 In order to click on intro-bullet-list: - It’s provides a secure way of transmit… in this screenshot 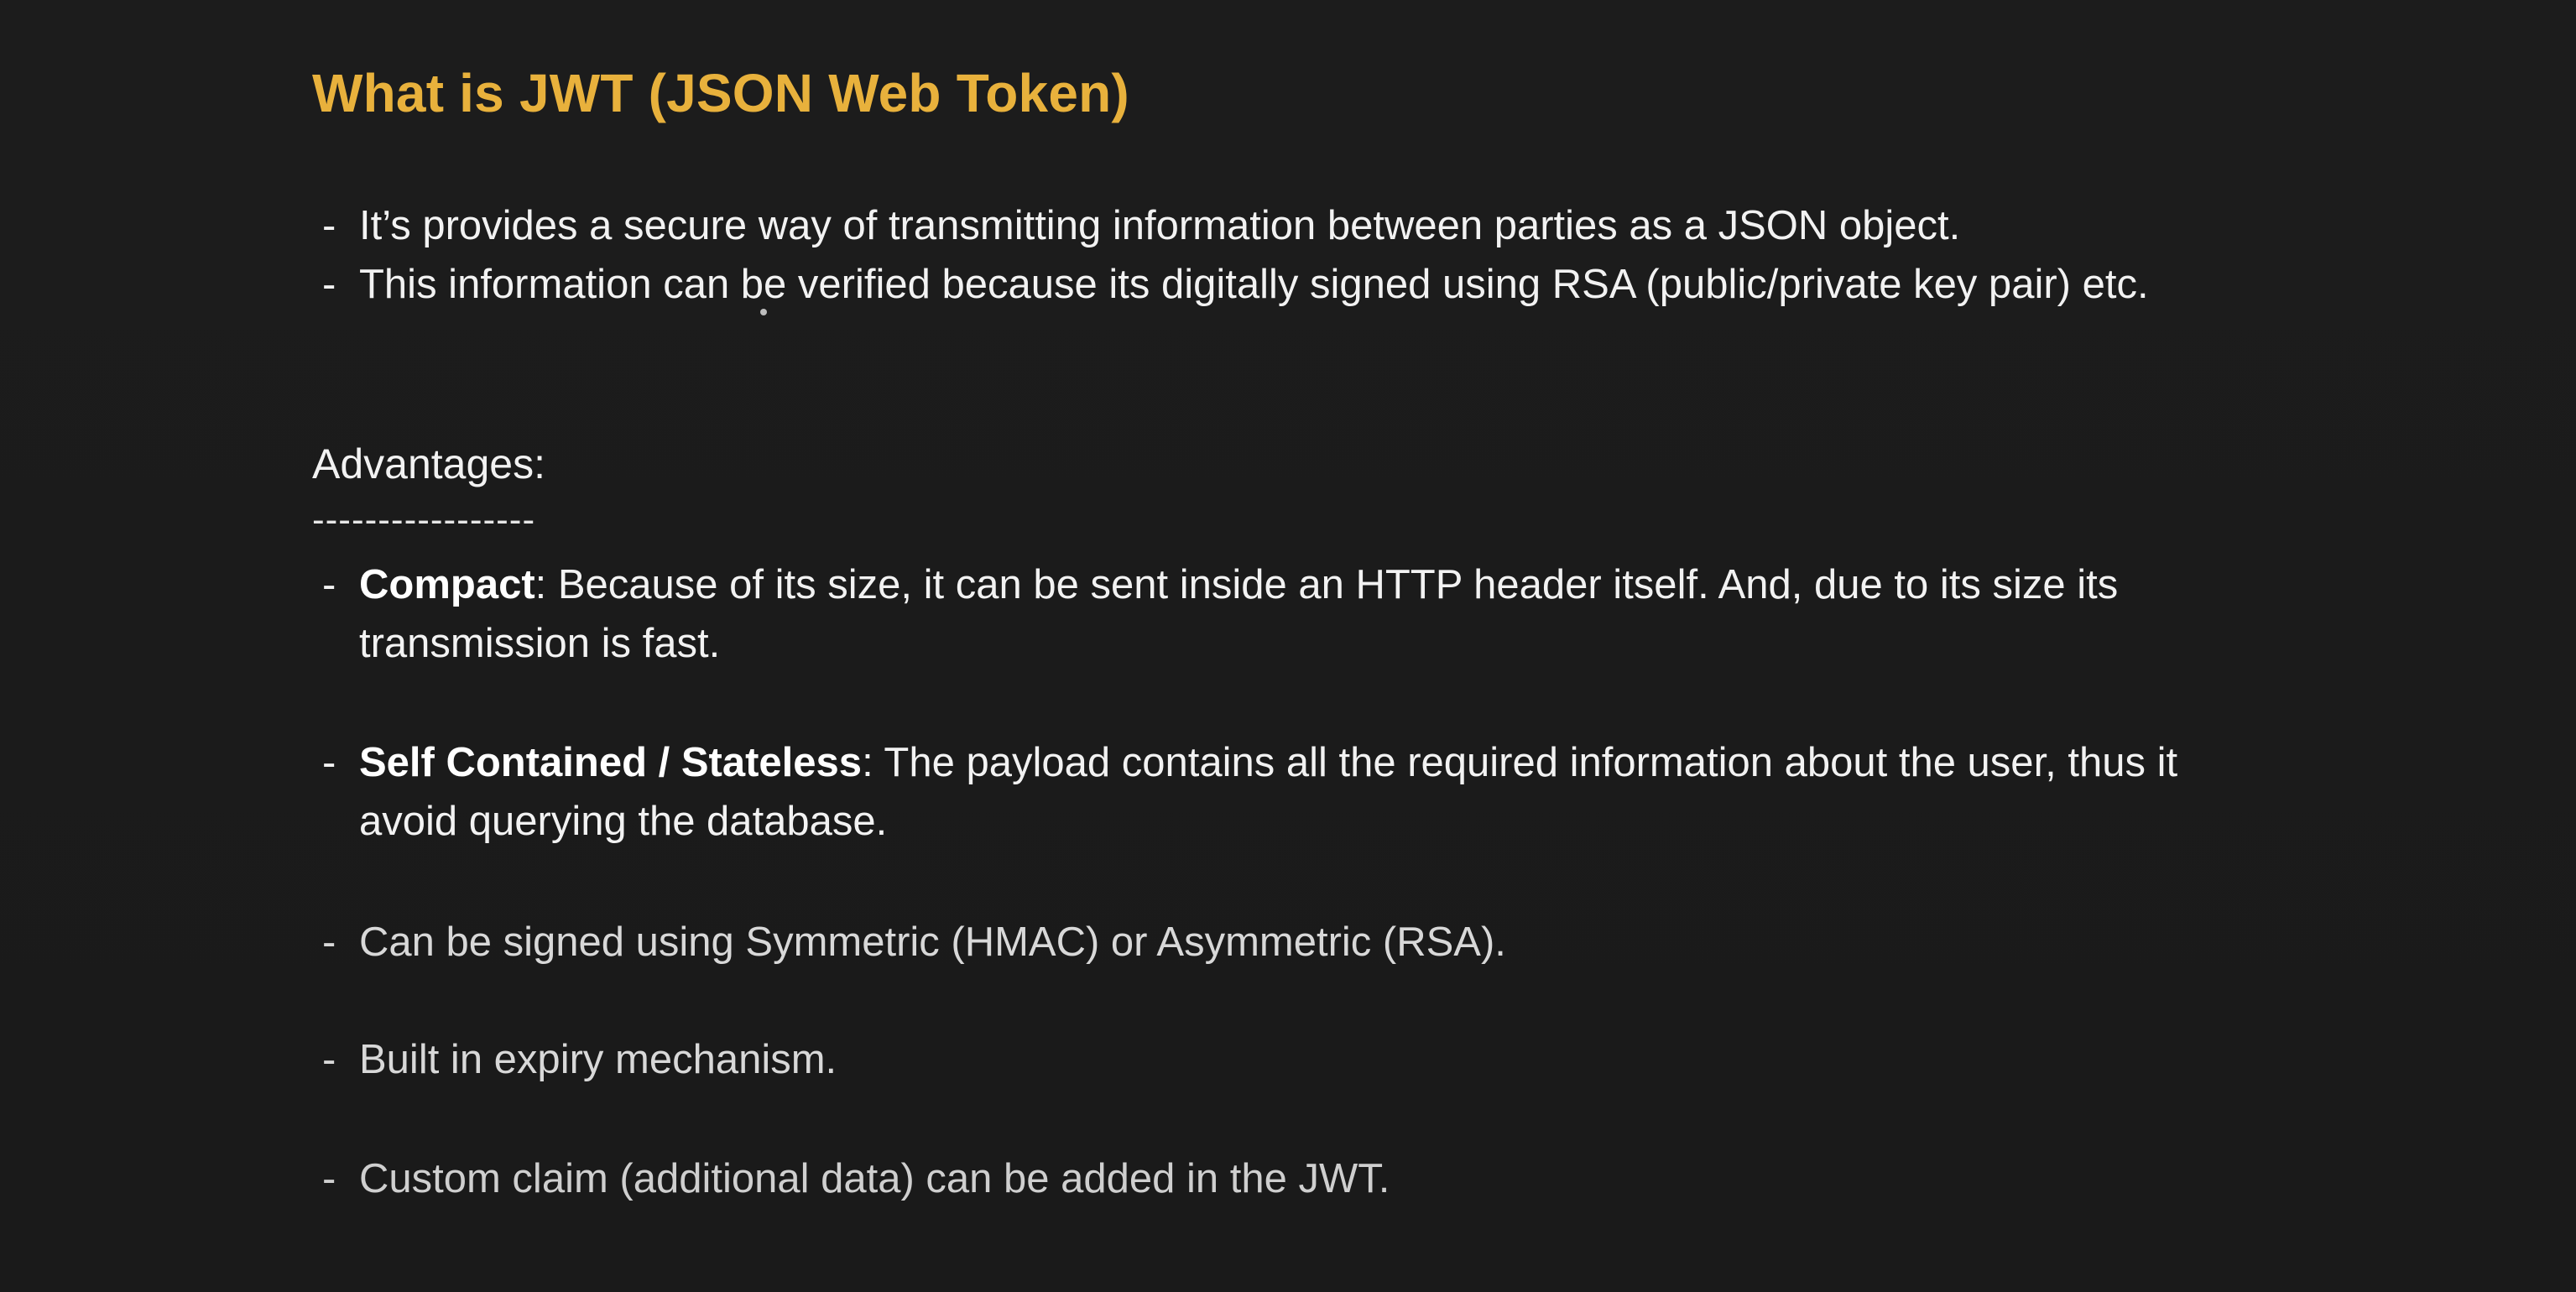, I will do `click(1379, 255)`.